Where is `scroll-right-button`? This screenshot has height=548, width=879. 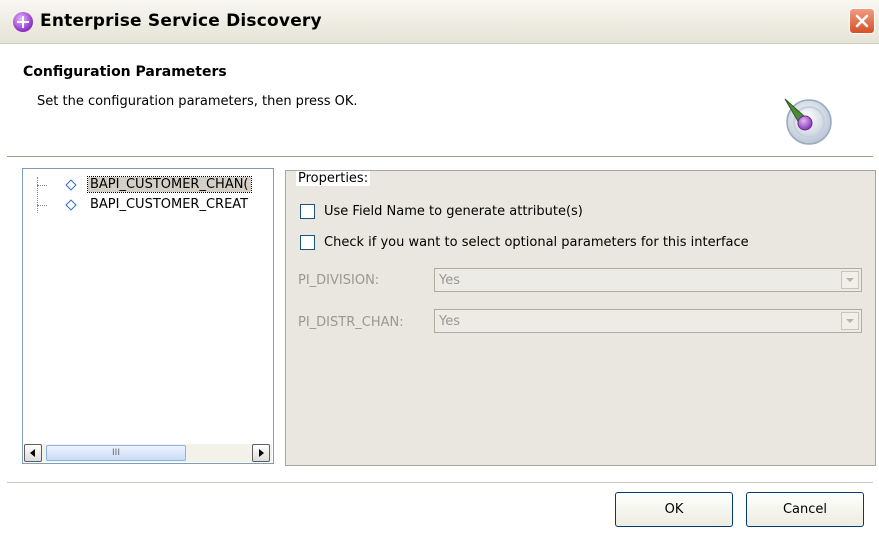
scroll-right-button is located at coordinates (261, 453).